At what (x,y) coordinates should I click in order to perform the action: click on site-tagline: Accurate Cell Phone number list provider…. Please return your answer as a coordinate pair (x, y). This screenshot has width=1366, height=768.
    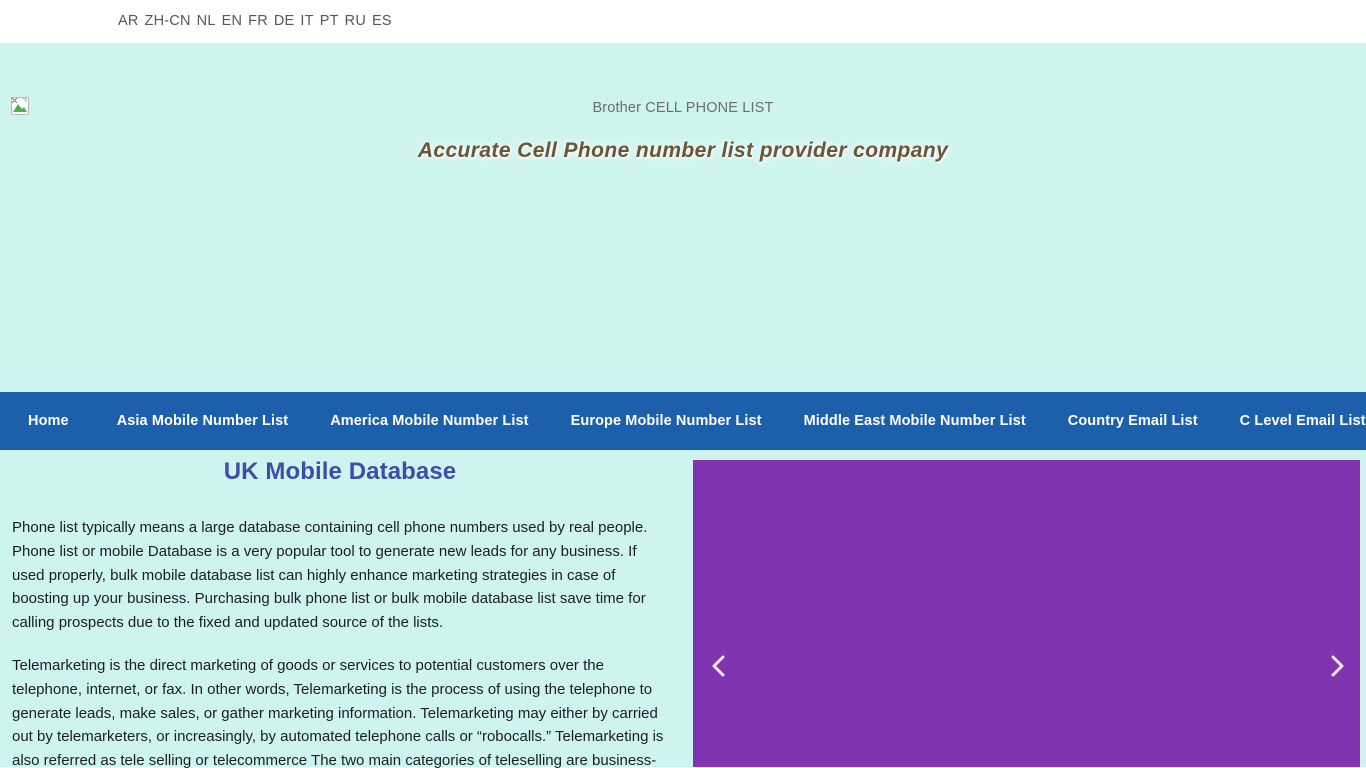
    Looking at the image, I should click on (683, 150).